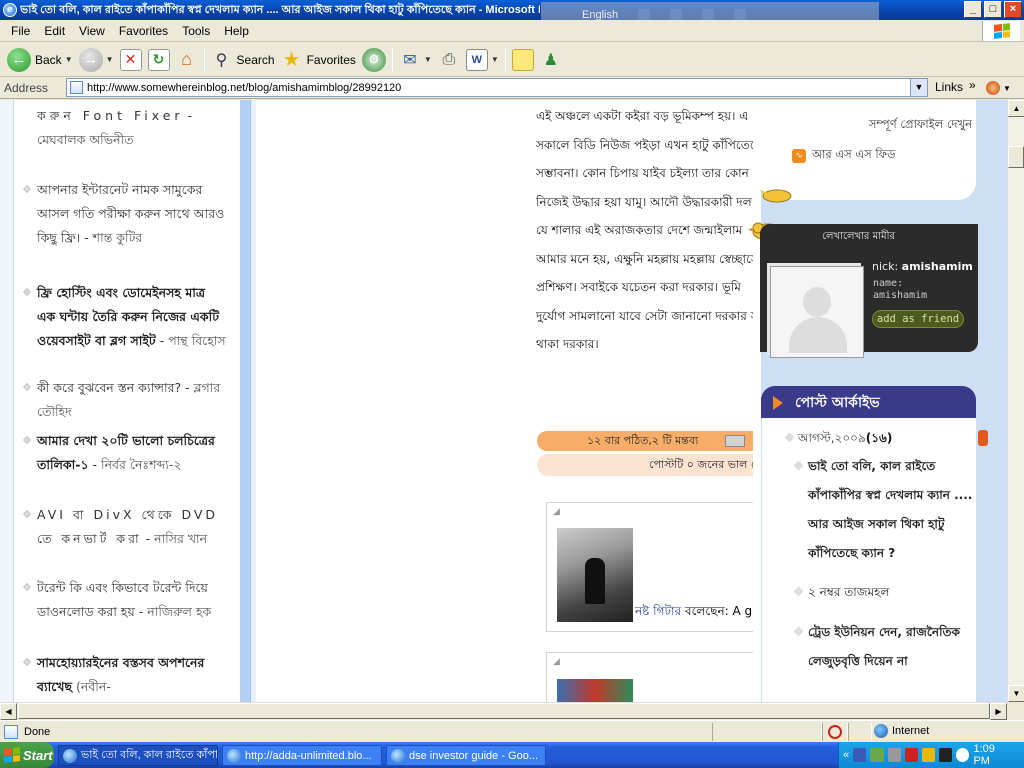  What do you see at coordinates (835, 732) in the screenshot?
I see `popup-blocked-icon` at bounding box center [835, 732].